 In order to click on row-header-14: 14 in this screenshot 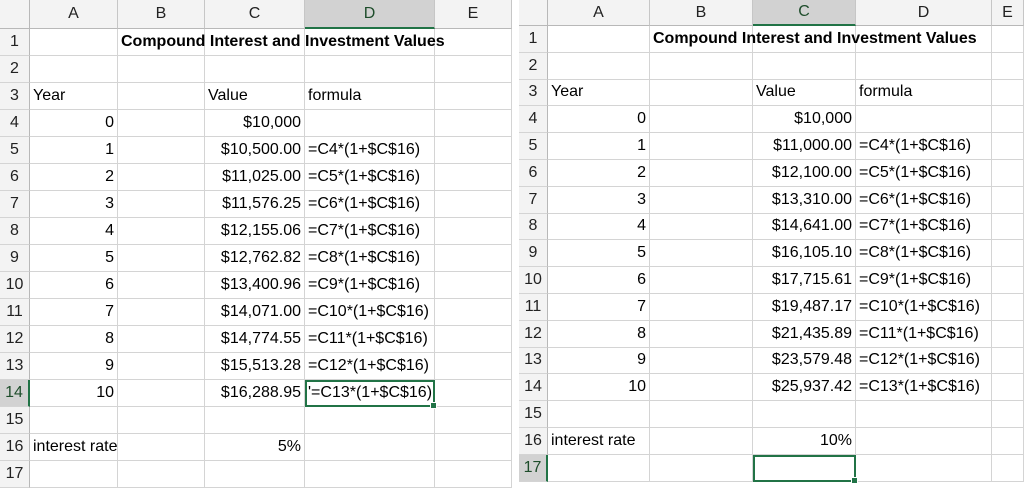, I will do `click(533, 388)`.